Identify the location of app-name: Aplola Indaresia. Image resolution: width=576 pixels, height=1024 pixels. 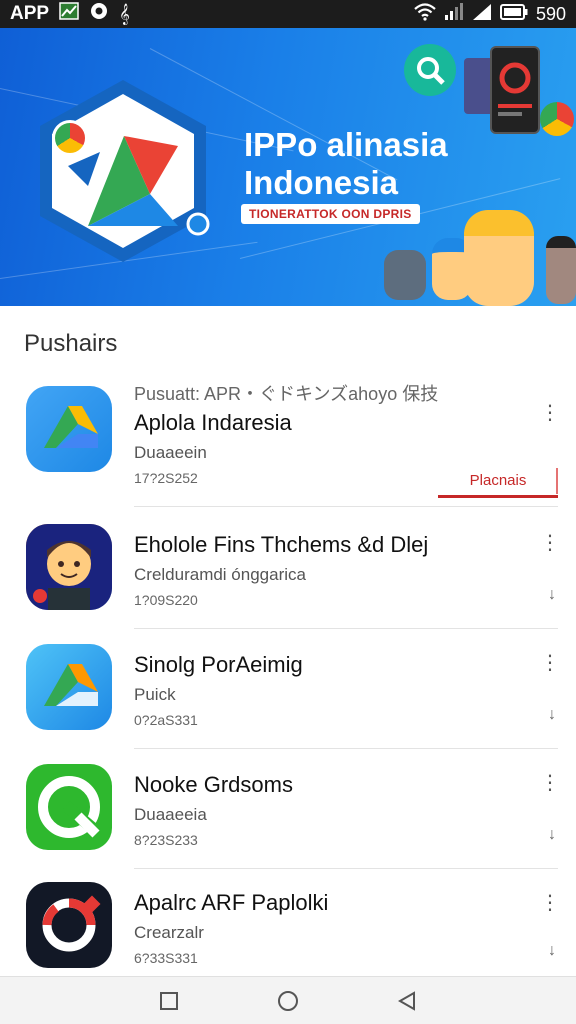
(213, 422).